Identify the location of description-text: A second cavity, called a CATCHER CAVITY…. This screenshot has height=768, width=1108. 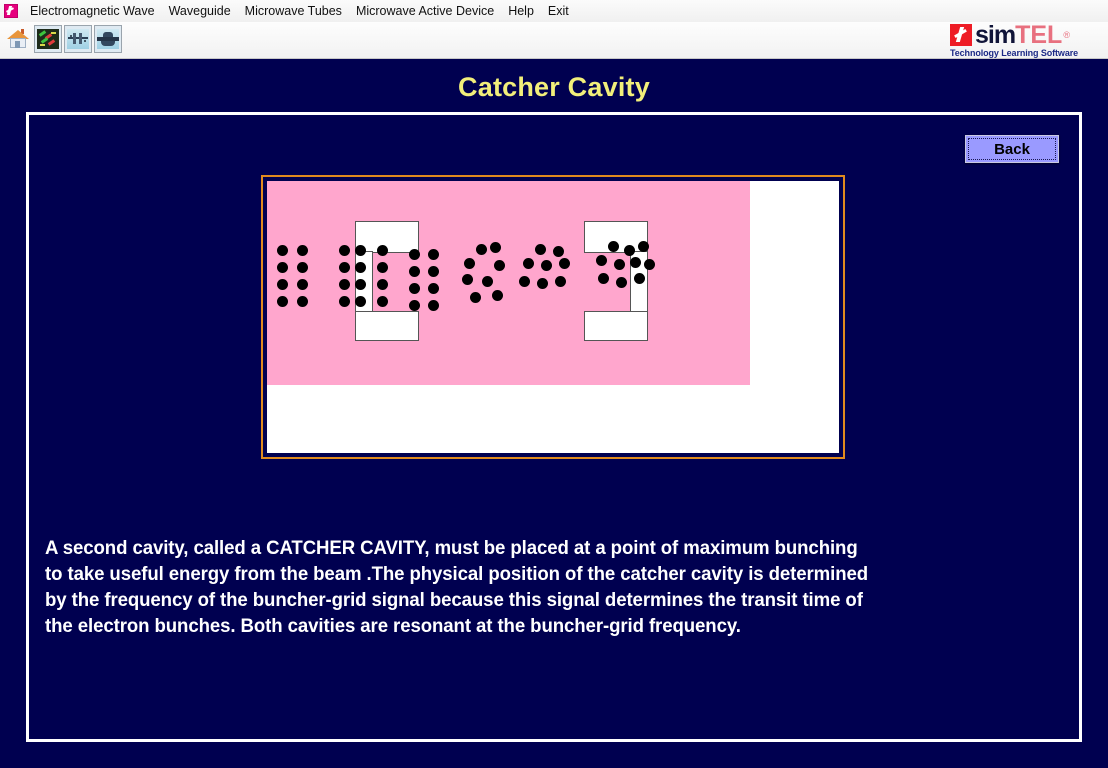
(532, 587).